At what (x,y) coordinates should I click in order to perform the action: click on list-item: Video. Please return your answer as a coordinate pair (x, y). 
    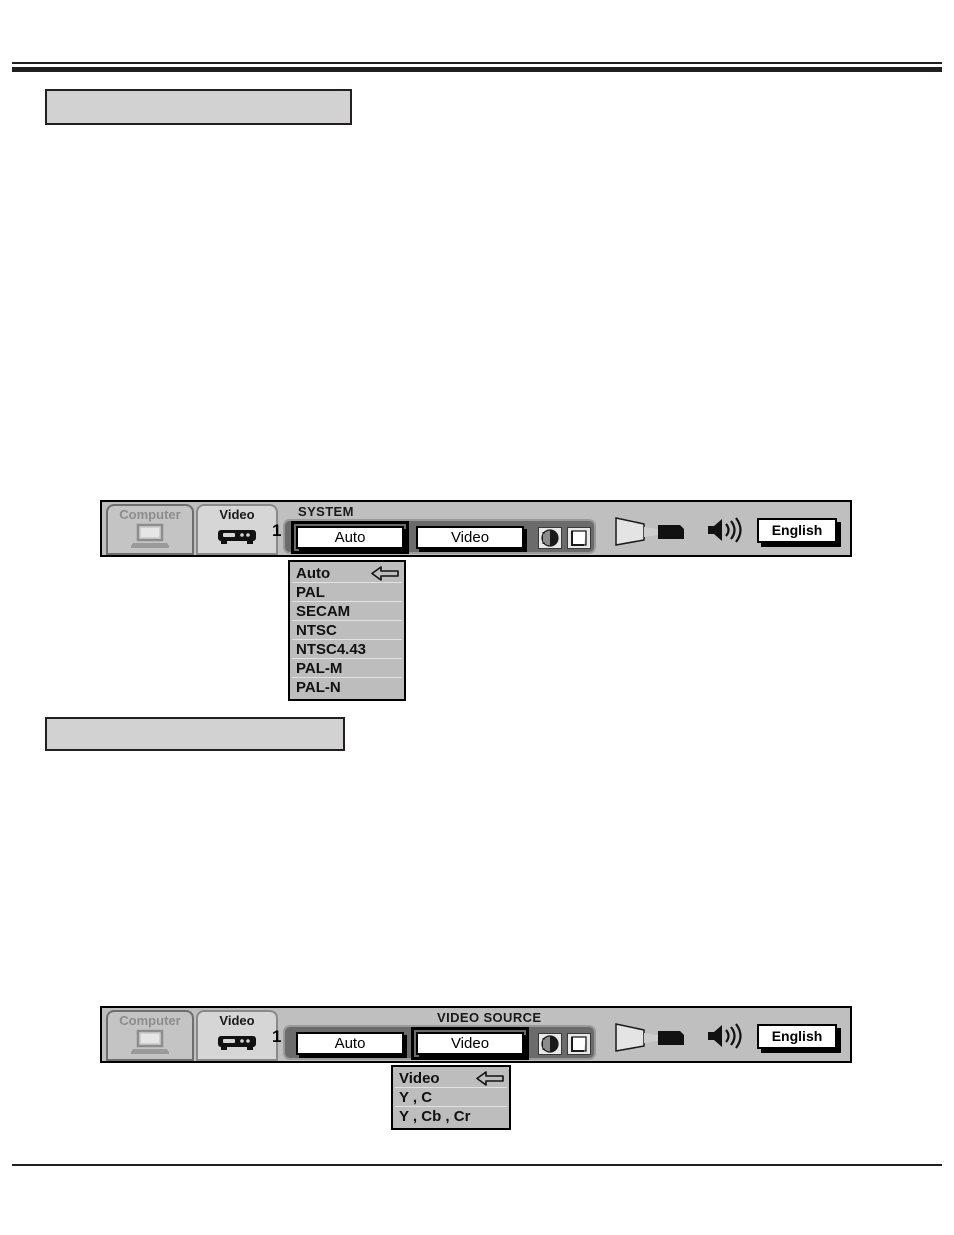
    Looking at the image, I should click on (451, 1078).